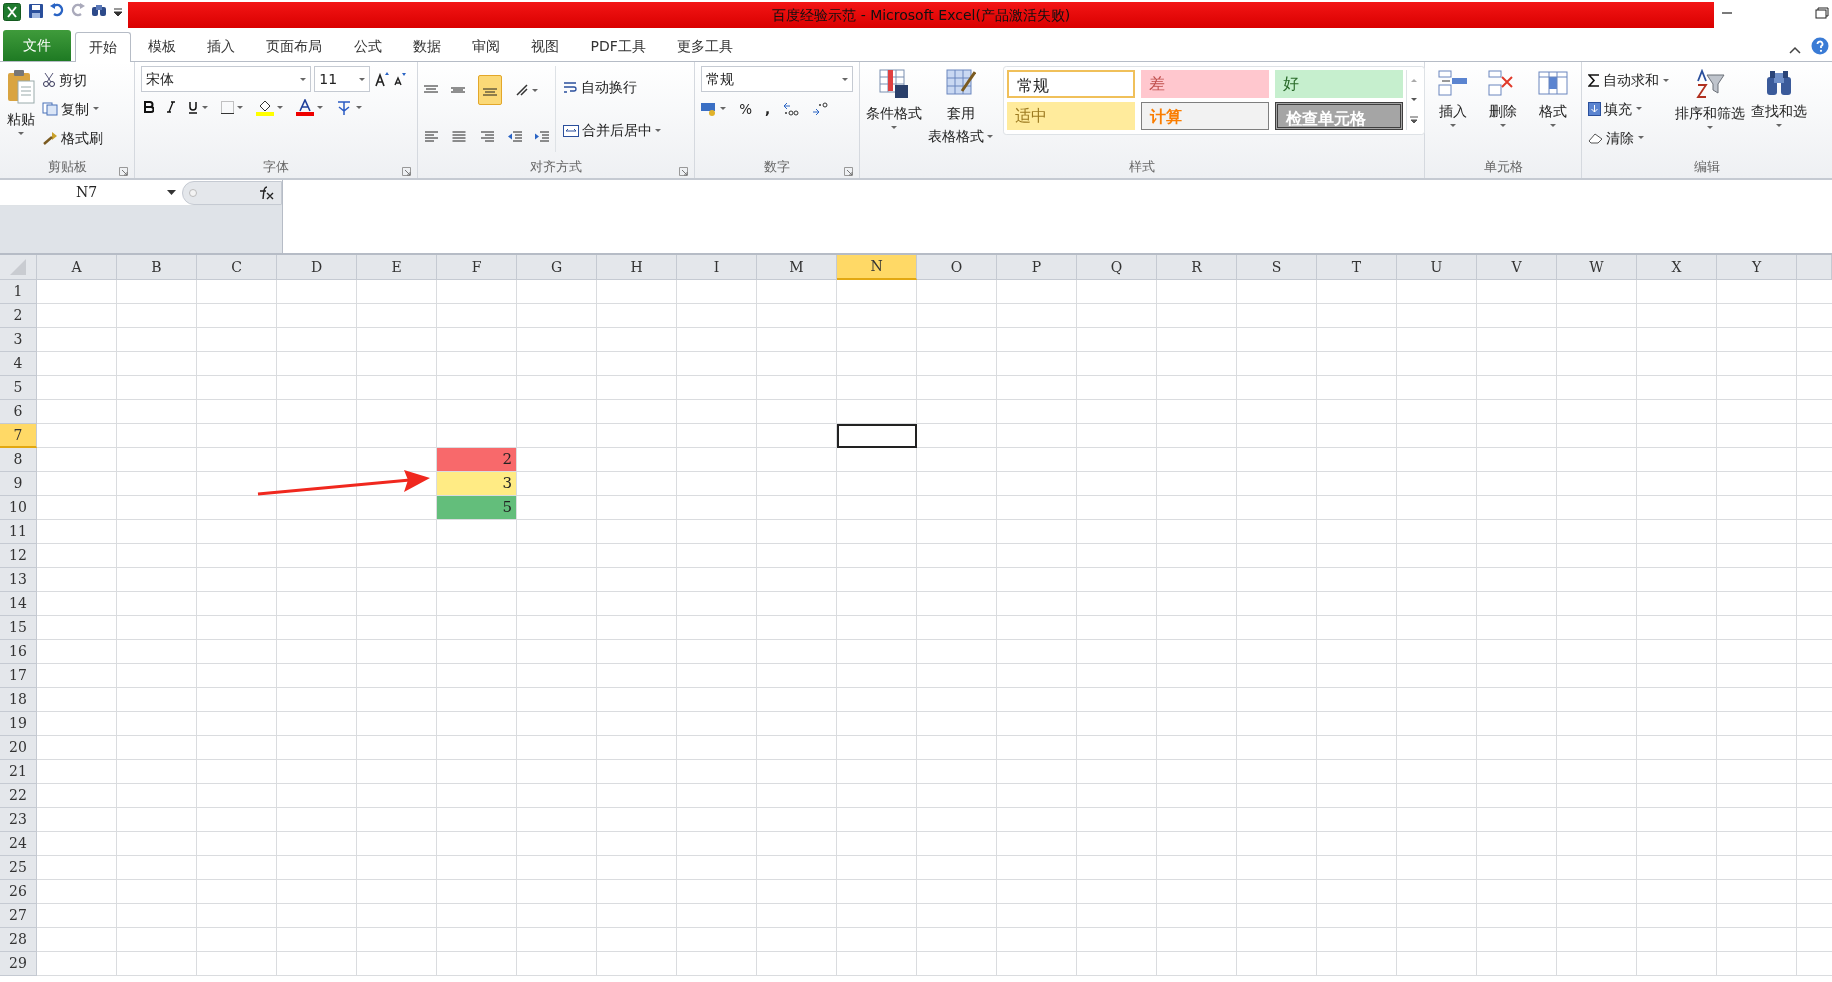  Describe the element at coordinates (161, 46) in the screenshot. I see `ribbon-tab: 模板` at that location.